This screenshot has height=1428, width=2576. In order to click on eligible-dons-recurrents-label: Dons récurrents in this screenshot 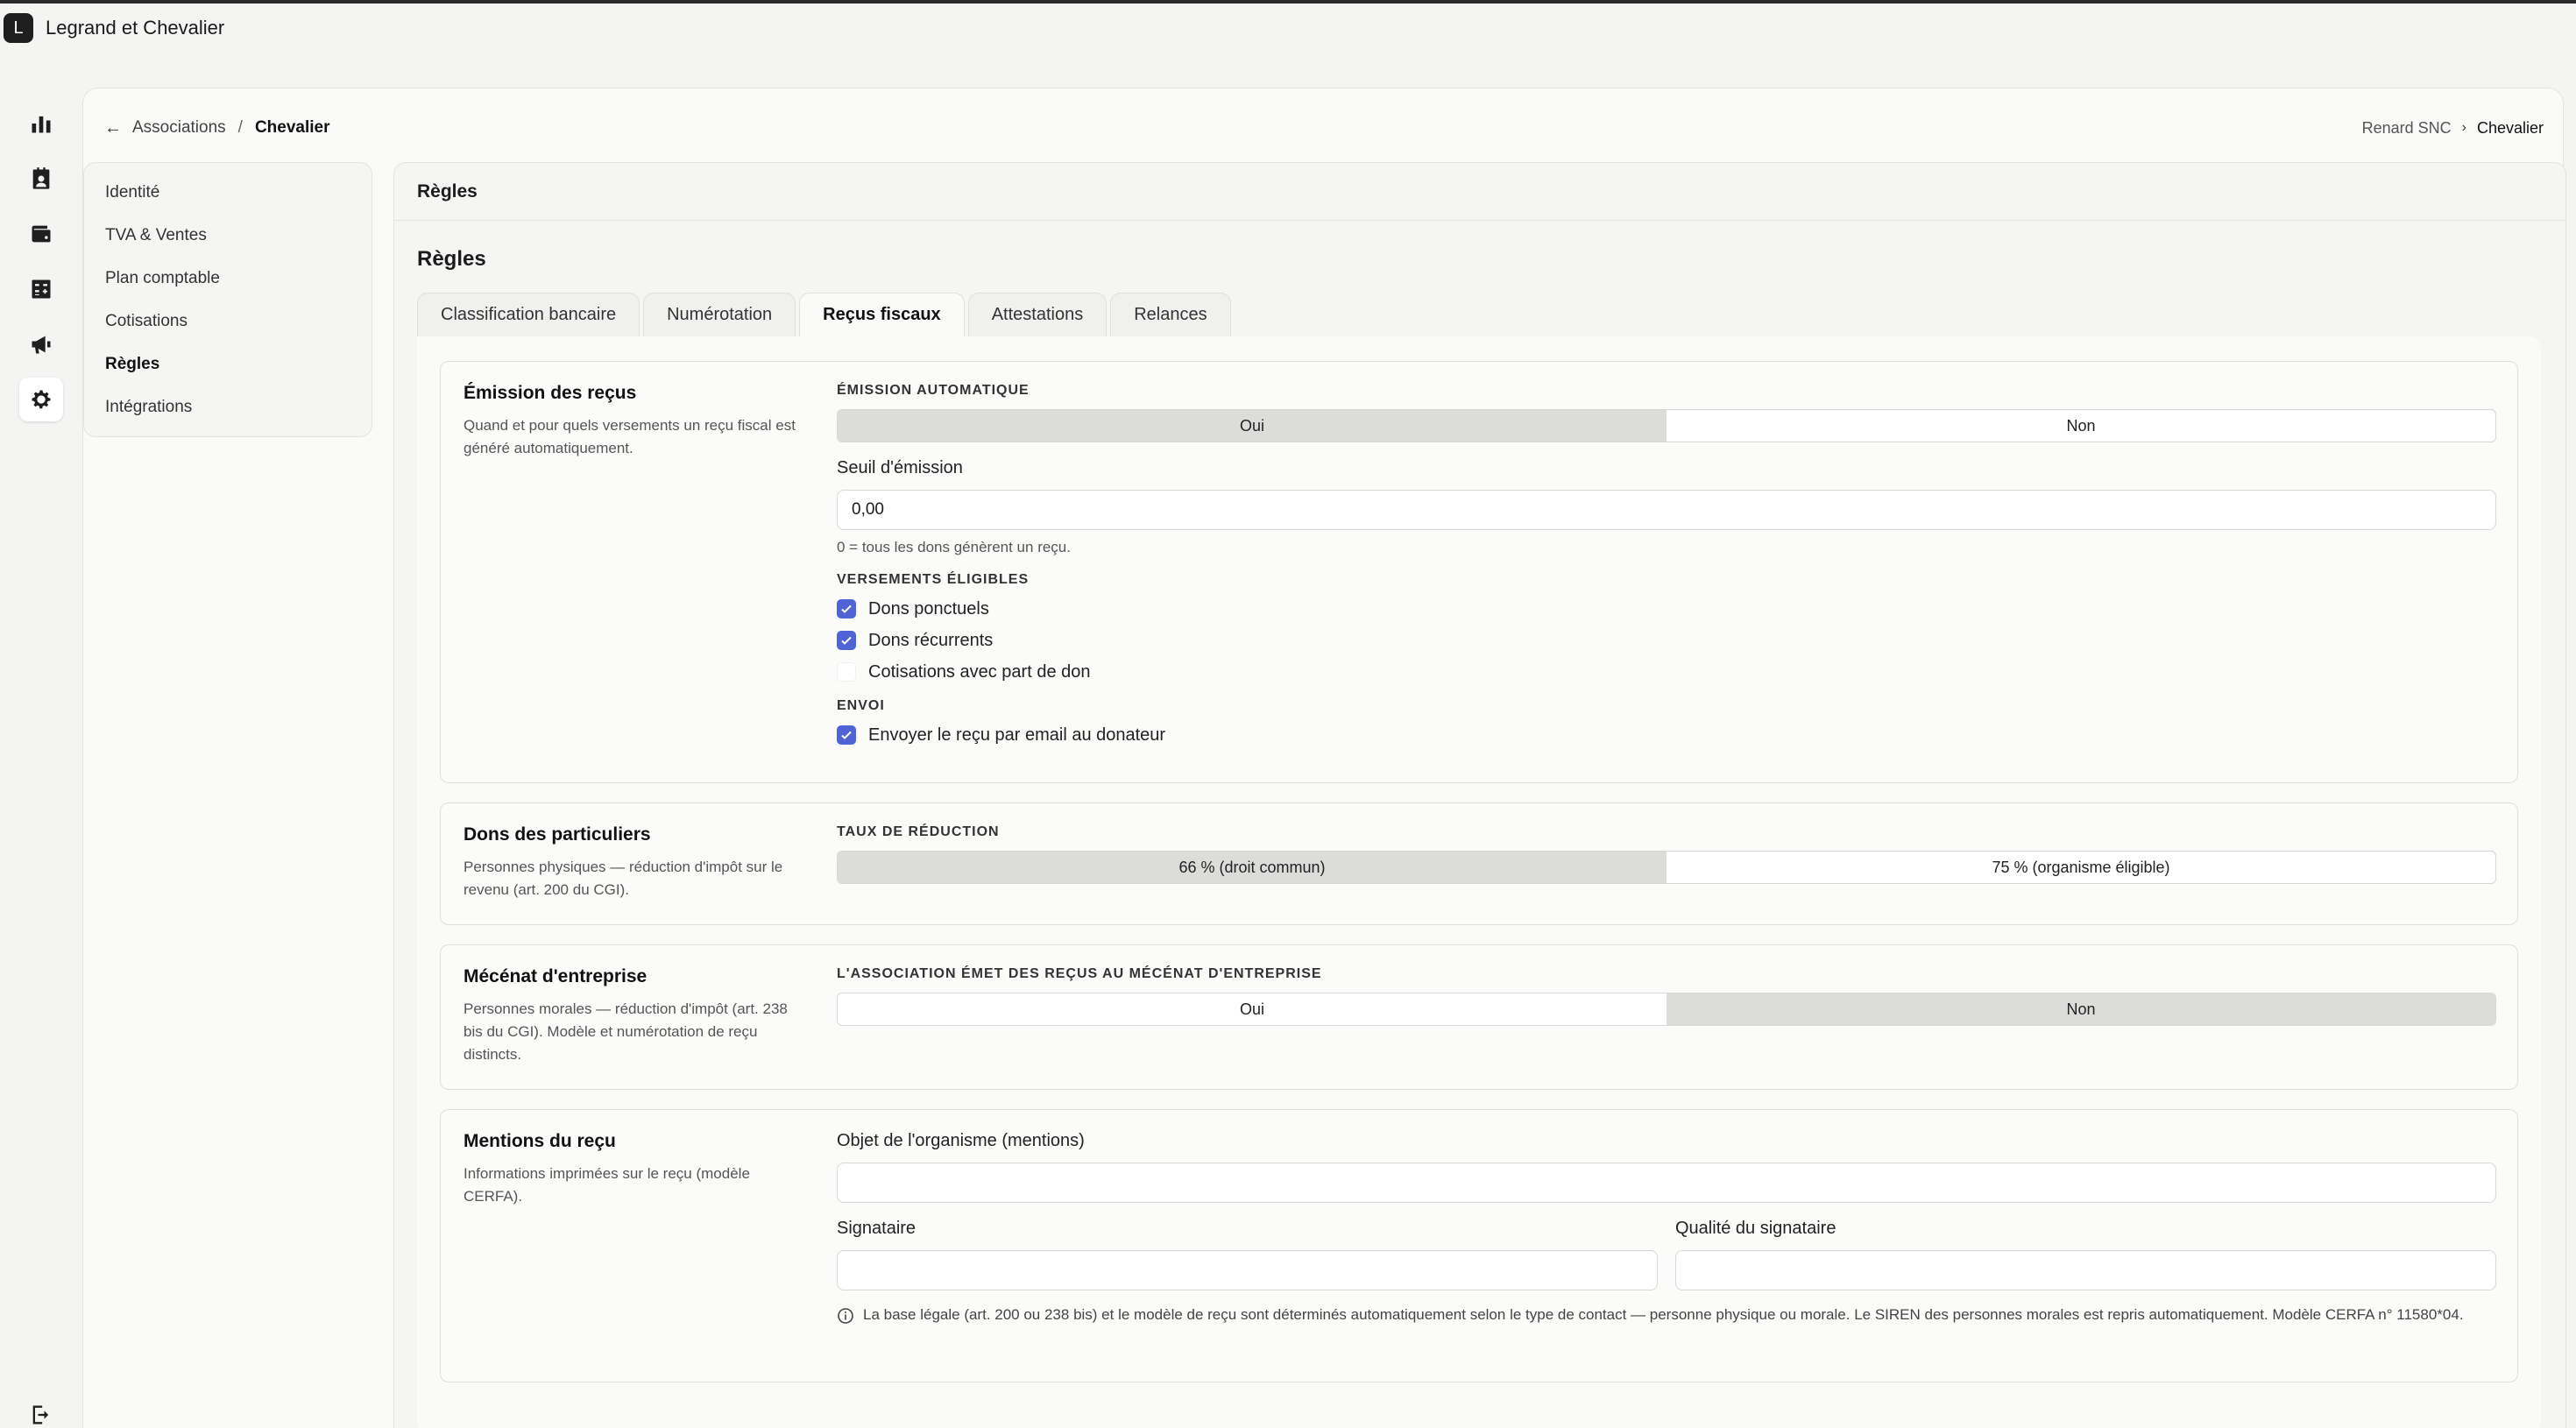, I will do `click(931, 640)`.